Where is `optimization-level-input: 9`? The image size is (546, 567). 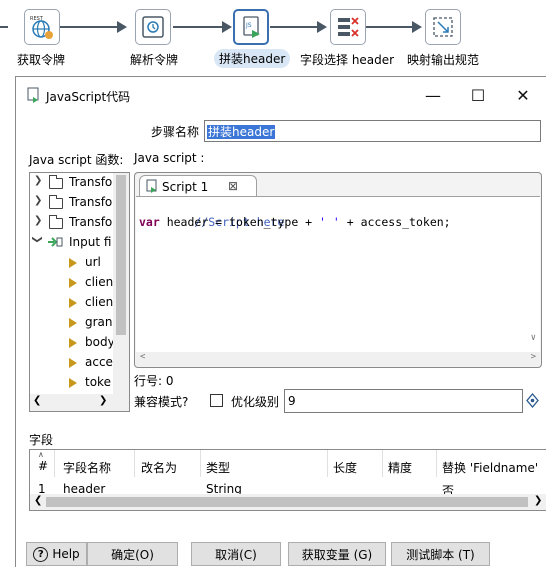
optimization-level-input: 9 is located at coordinates (403, 401).